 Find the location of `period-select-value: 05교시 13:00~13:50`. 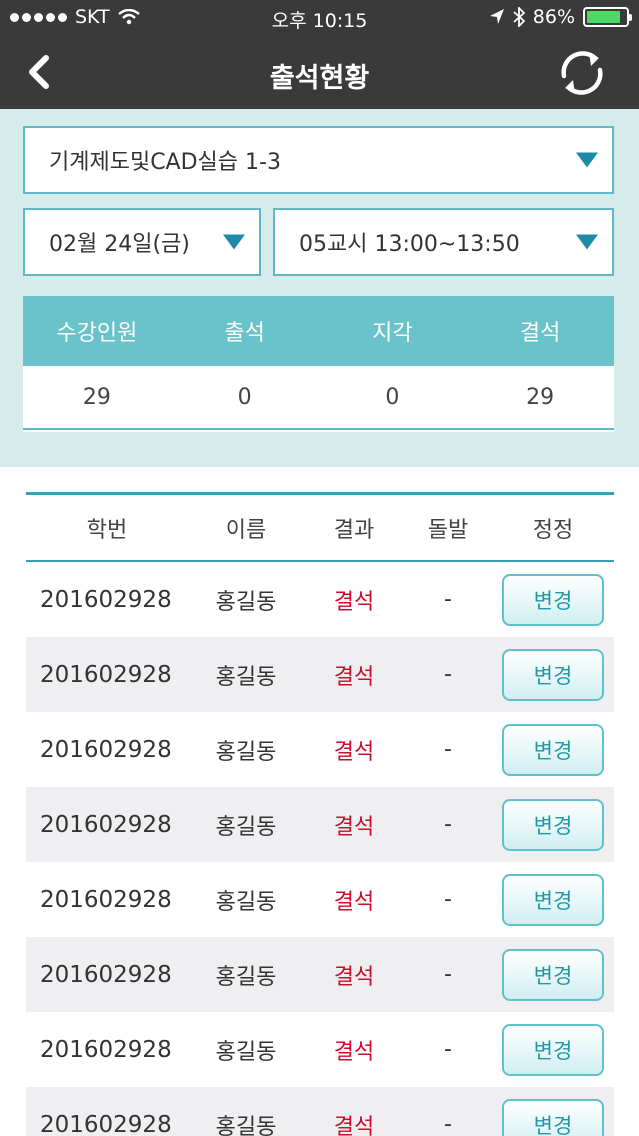

period-select-value: 05교시 13:00~13:50 is located at coordinates (409, 244).